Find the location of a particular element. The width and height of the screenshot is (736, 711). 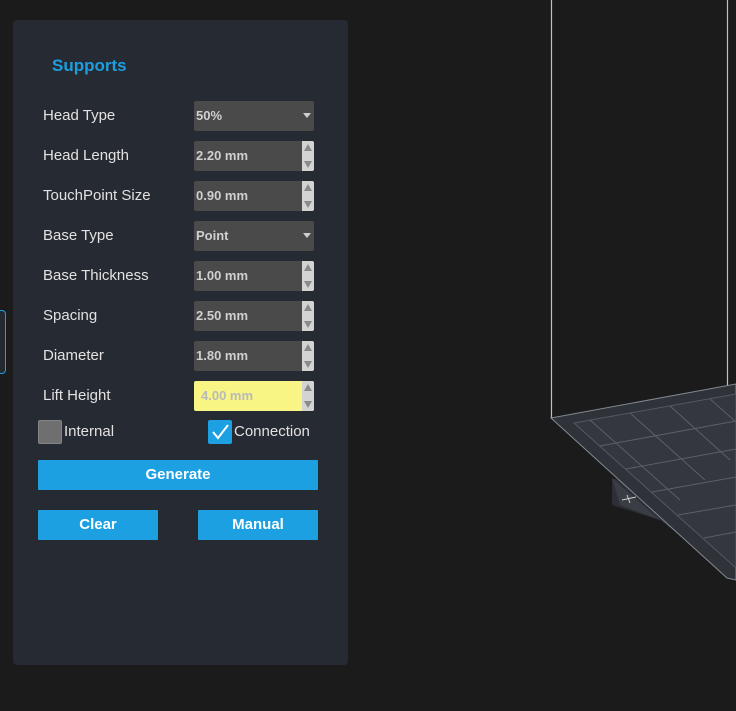

connection-label: Connection is located at coordinates (272, 431).